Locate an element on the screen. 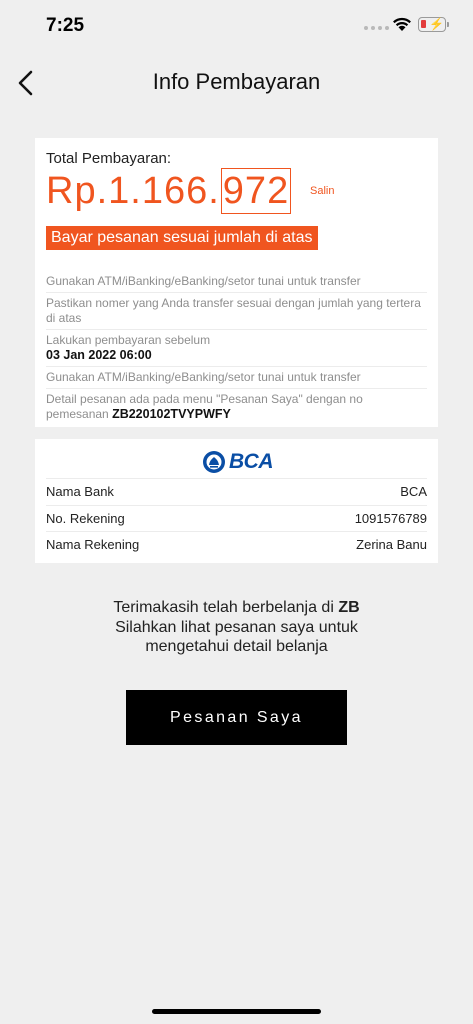 The height and width of the screenshot is (1024, 473). nav-header: Info Pembayaran is located at coordinates (236, 83).